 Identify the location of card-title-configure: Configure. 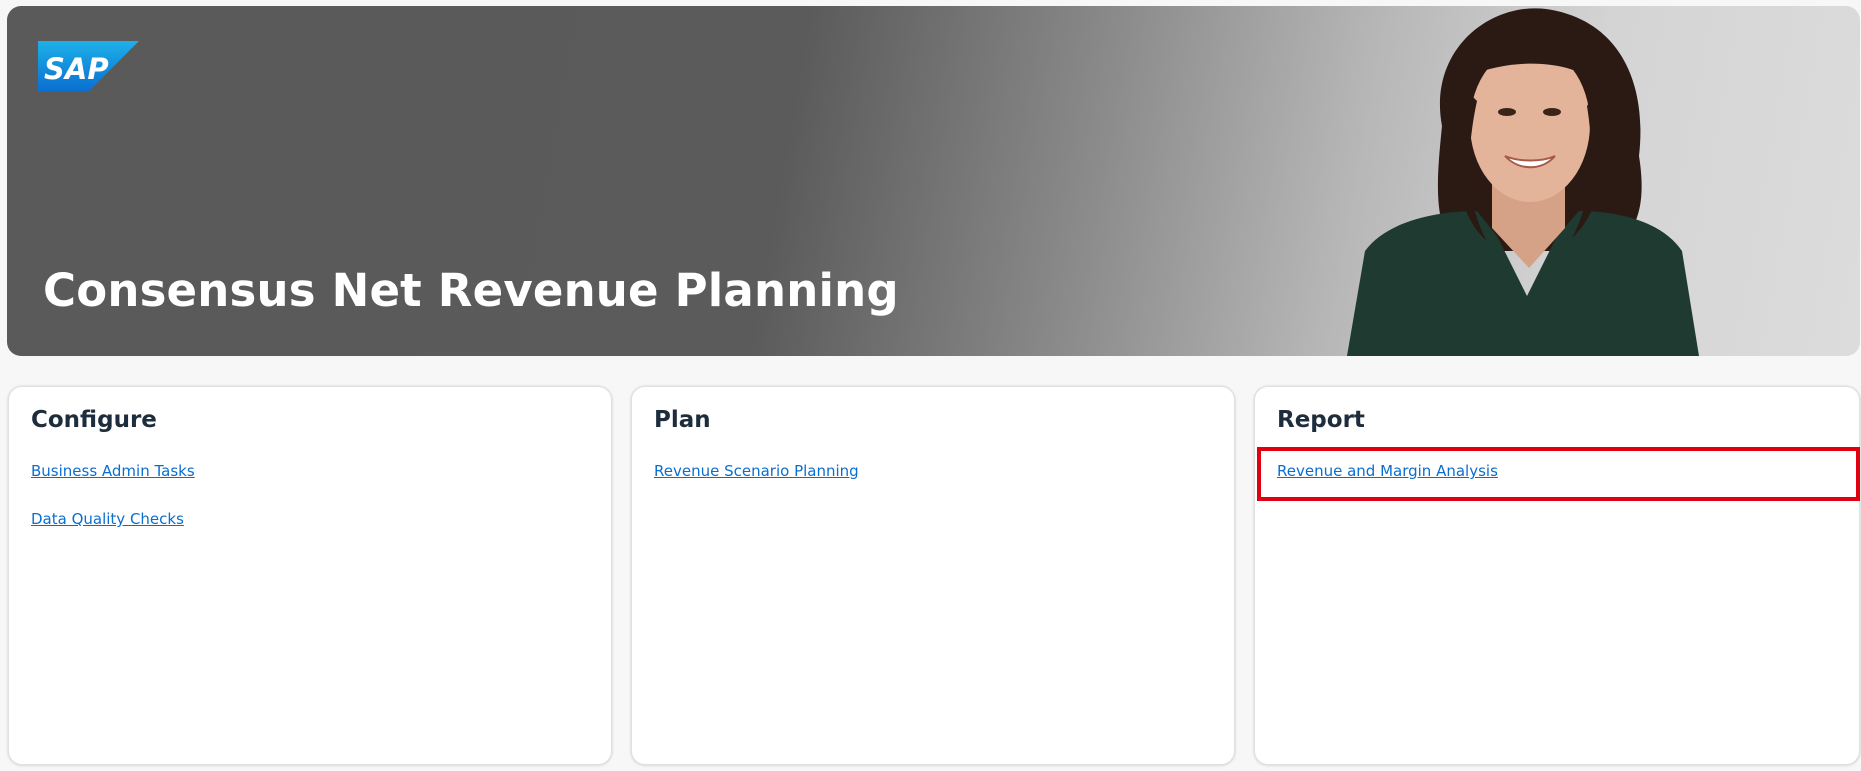
(94, 420).